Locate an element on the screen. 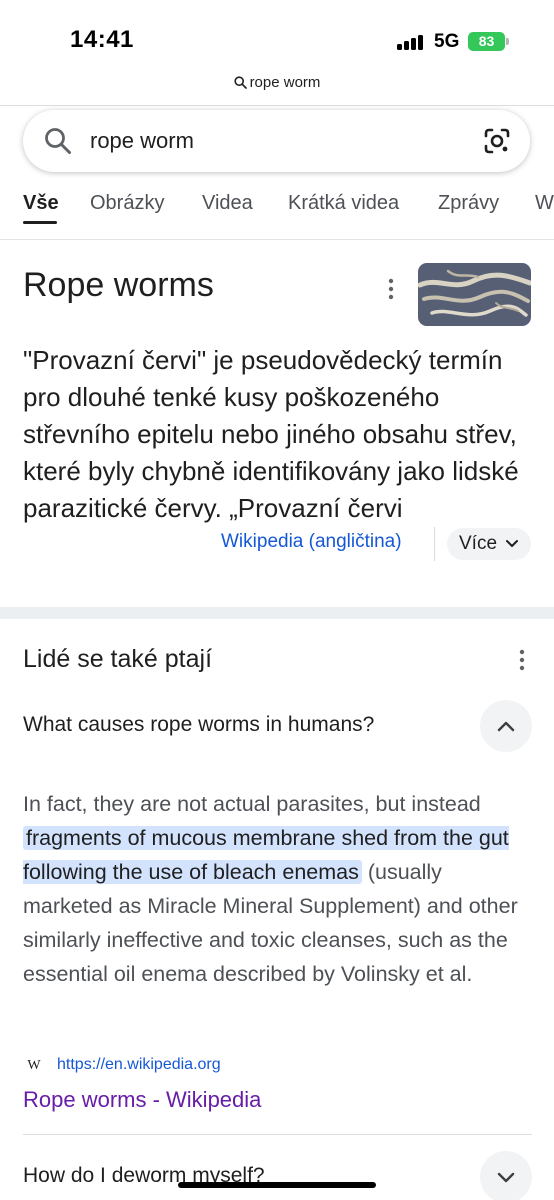 The height and width of the screenshot is (1200, 554). signal-icon is located at coordinates (411, 42).